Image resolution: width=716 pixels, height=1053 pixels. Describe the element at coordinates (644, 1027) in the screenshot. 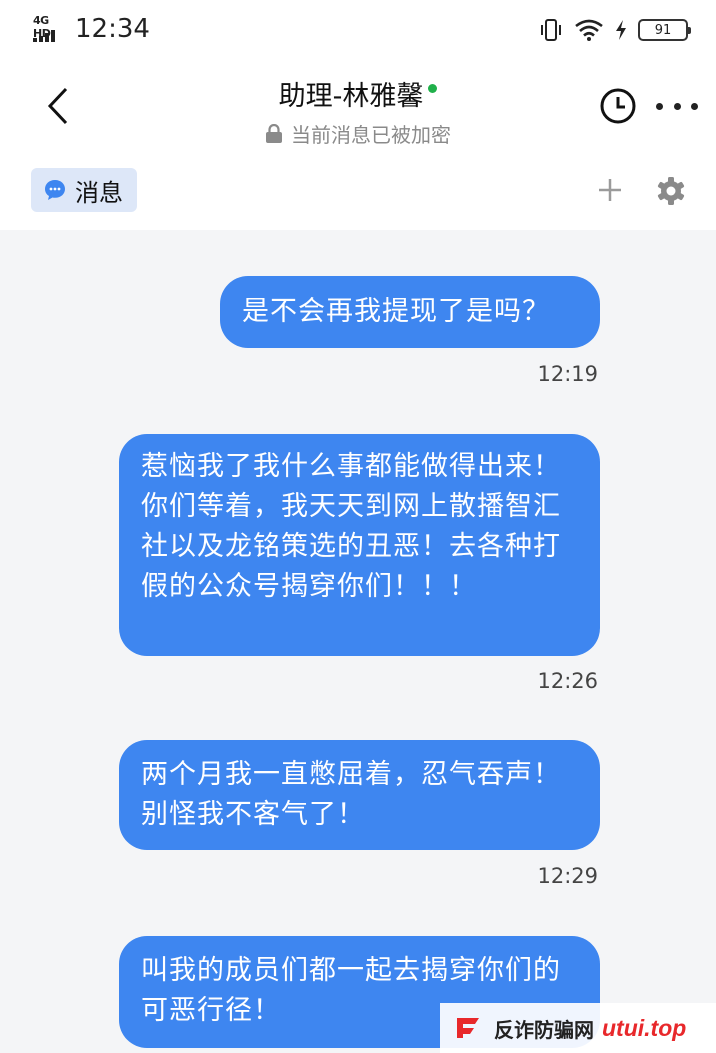

I see `watermark-domain: utui.top` at that location.